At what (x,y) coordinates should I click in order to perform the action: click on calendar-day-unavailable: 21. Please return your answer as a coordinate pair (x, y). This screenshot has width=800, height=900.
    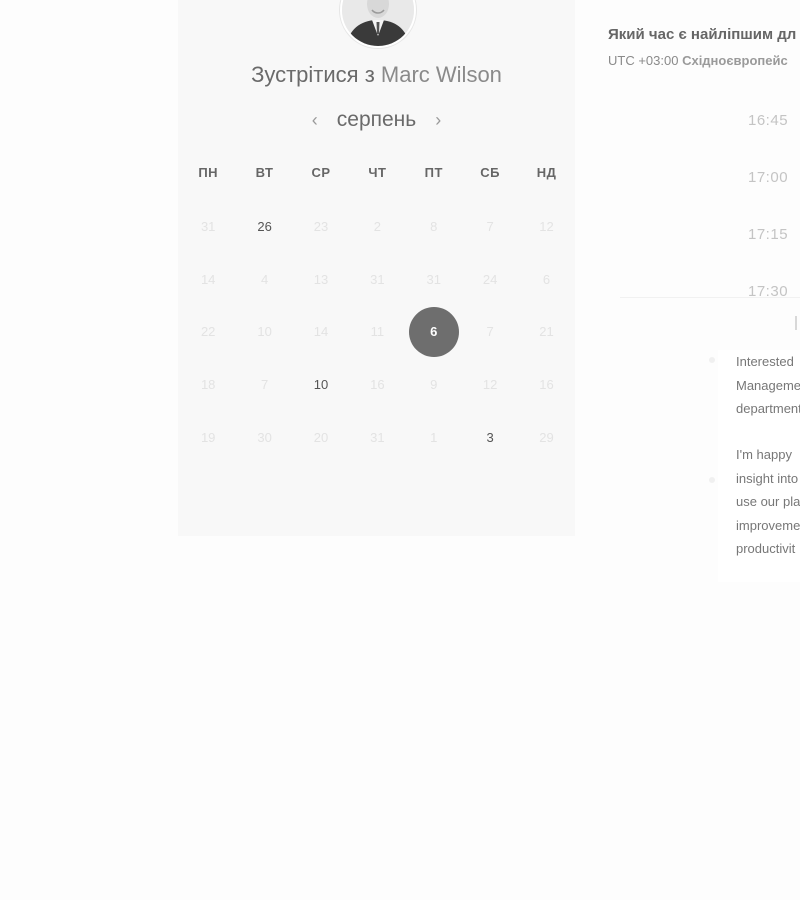
    Looking at the image, I should click on (546, 332).